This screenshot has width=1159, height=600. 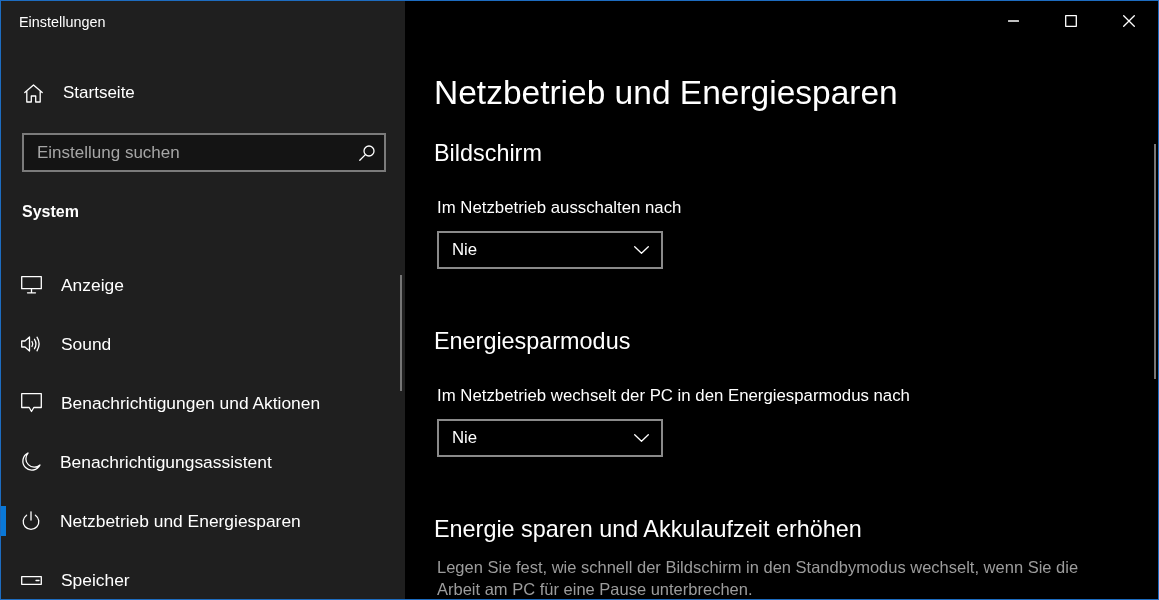 I want to click on maximize-icon, so click(x=1071, y=21).